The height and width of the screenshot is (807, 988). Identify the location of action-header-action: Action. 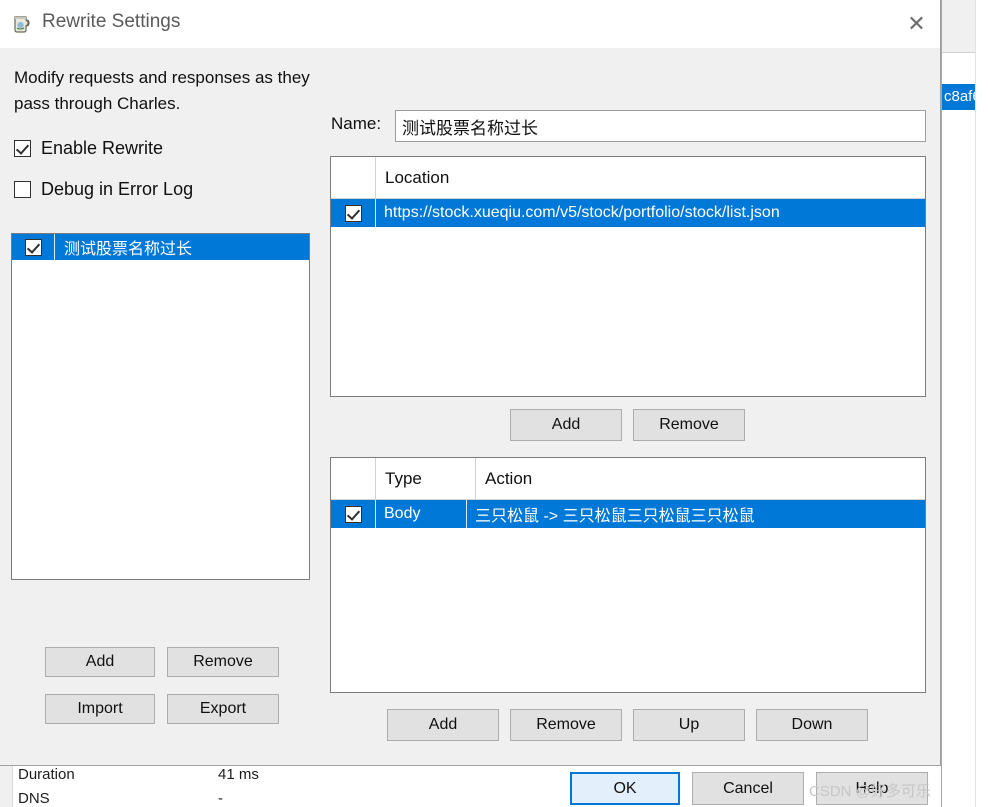
(509, 478).